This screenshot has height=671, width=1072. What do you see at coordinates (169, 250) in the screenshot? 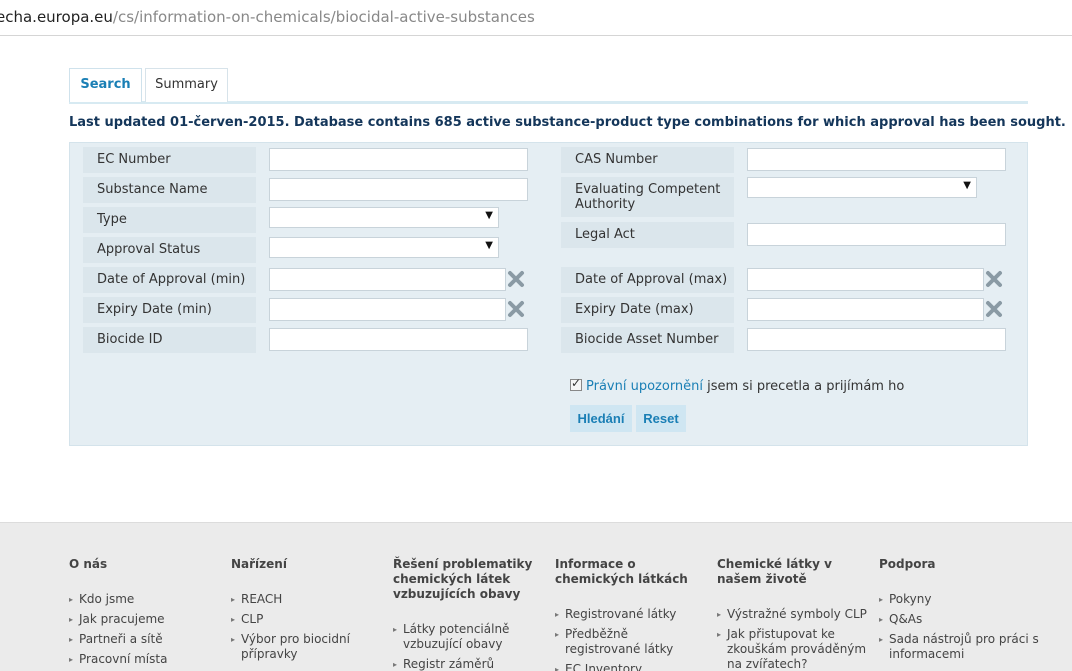
I see `label-approval-status: Approval Status` at bounding box center [169, 250].